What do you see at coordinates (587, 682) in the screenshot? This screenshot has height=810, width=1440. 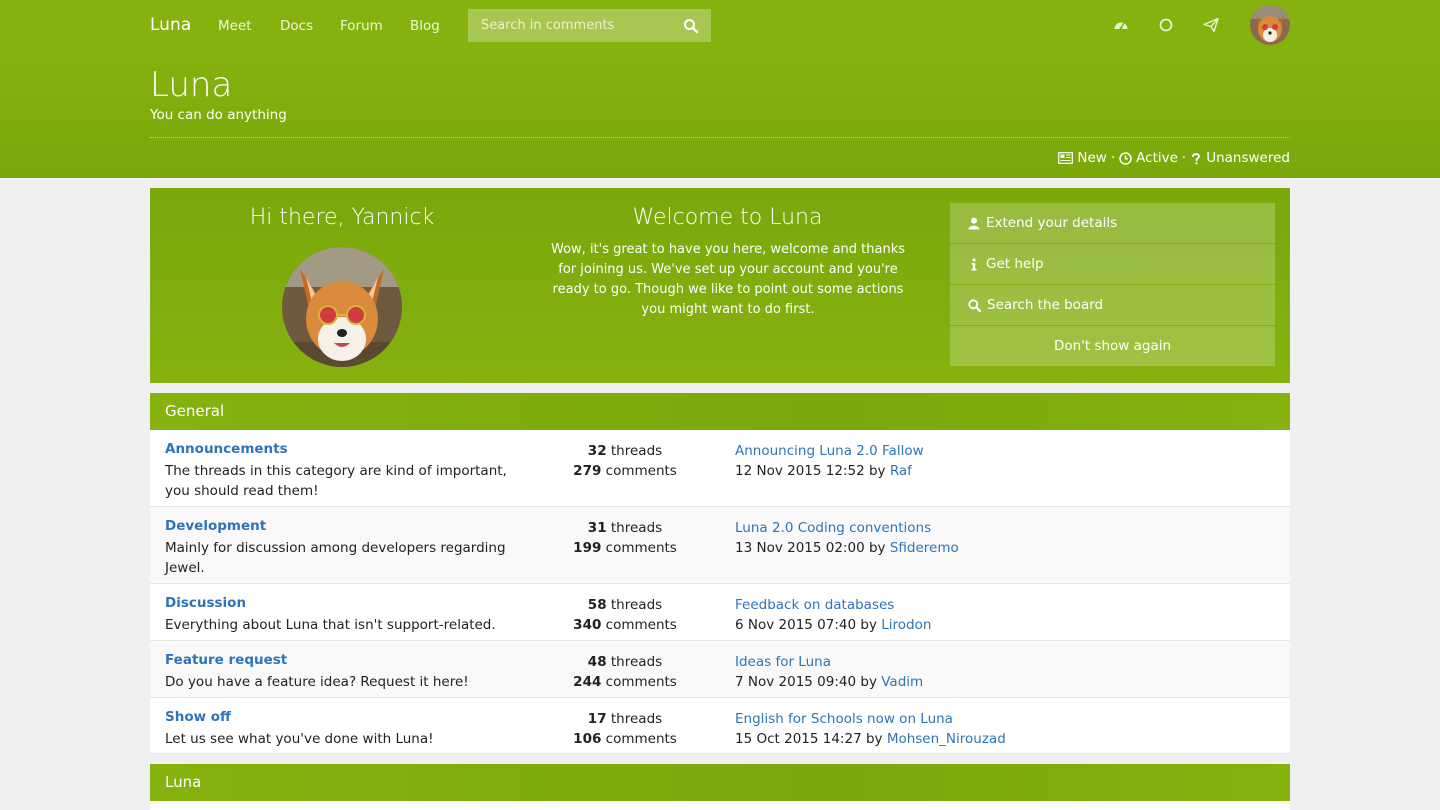 I see `comment-count: 244` at bounding box center [587, 682].